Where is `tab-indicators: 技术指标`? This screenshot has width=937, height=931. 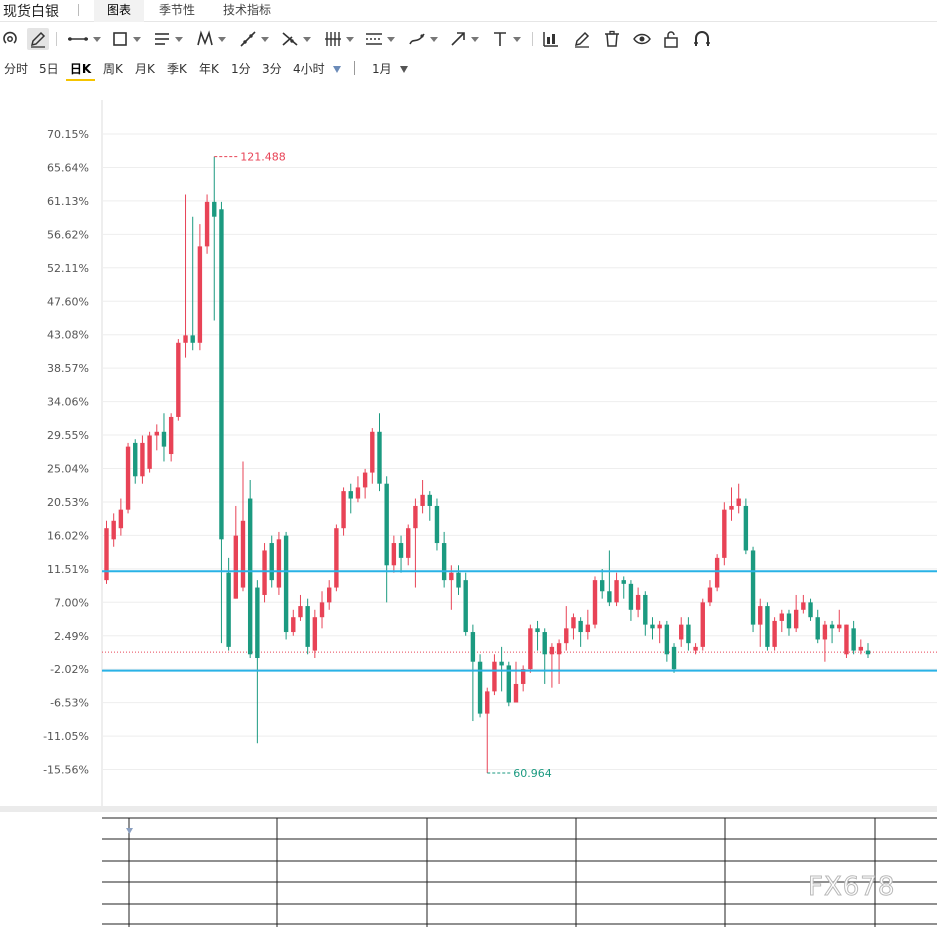 tab-indicators: 技术指标 is located at coordinates (247, 11).